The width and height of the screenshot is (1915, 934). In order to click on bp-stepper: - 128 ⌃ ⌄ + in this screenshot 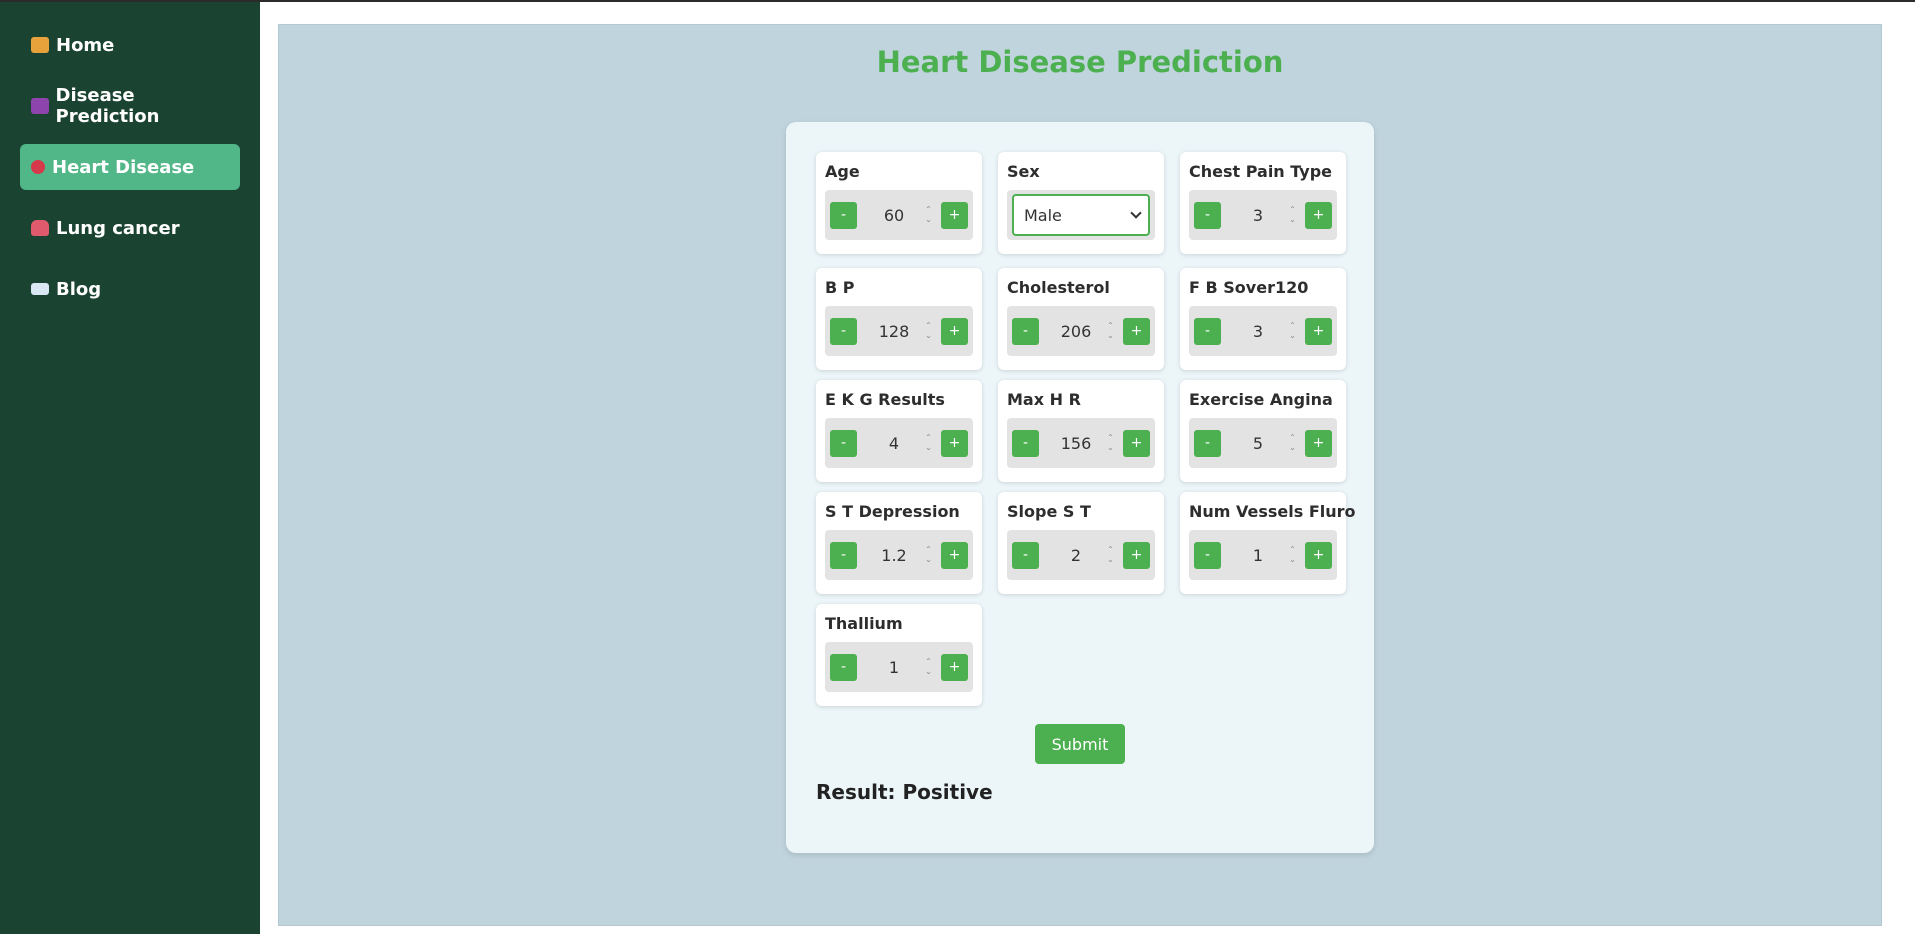, I will do `click(899, 331)`.